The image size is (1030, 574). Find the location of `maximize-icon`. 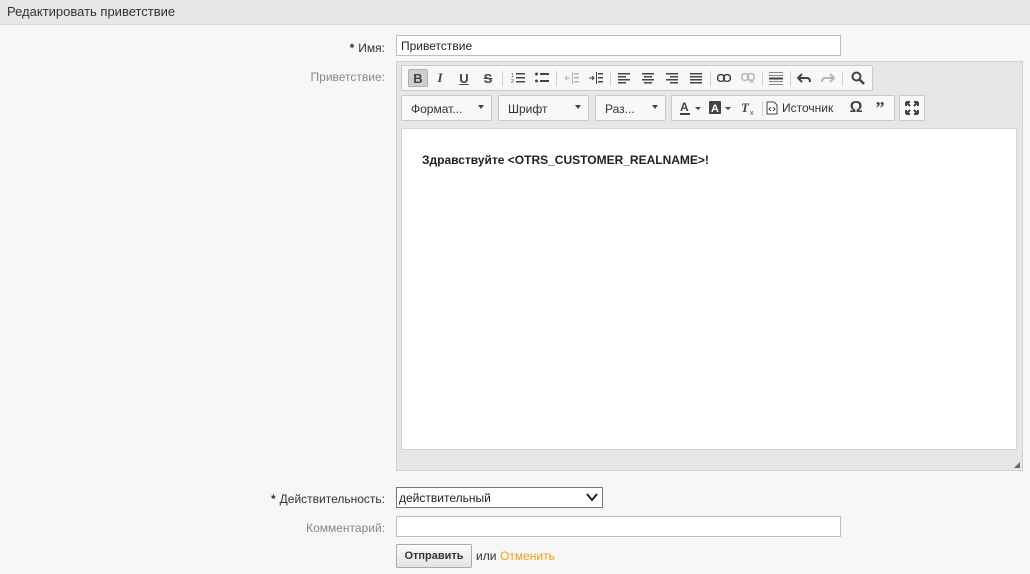

maximize-icon is located at coordinates (912, 108).